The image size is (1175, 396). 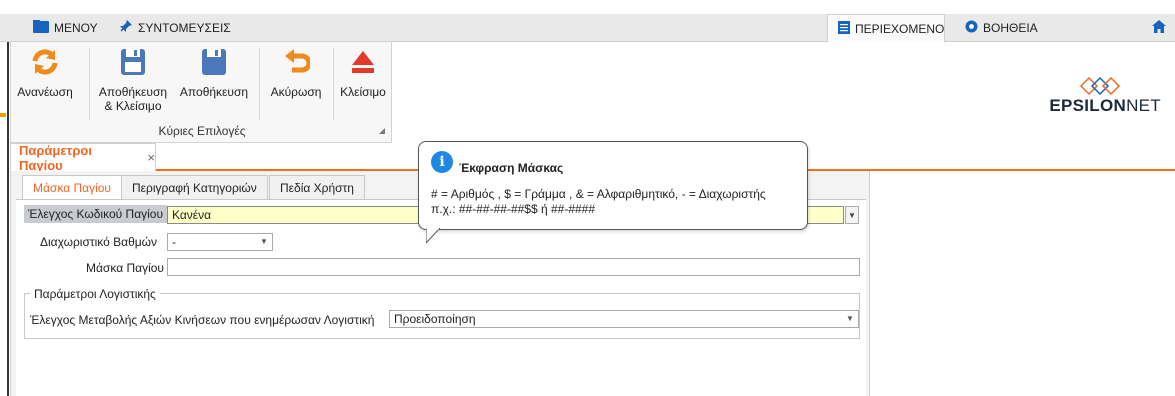 What do you see at coordinates (297, 66) in the screenshot?
I see `undo-icon` at bounding box center [297, 66].